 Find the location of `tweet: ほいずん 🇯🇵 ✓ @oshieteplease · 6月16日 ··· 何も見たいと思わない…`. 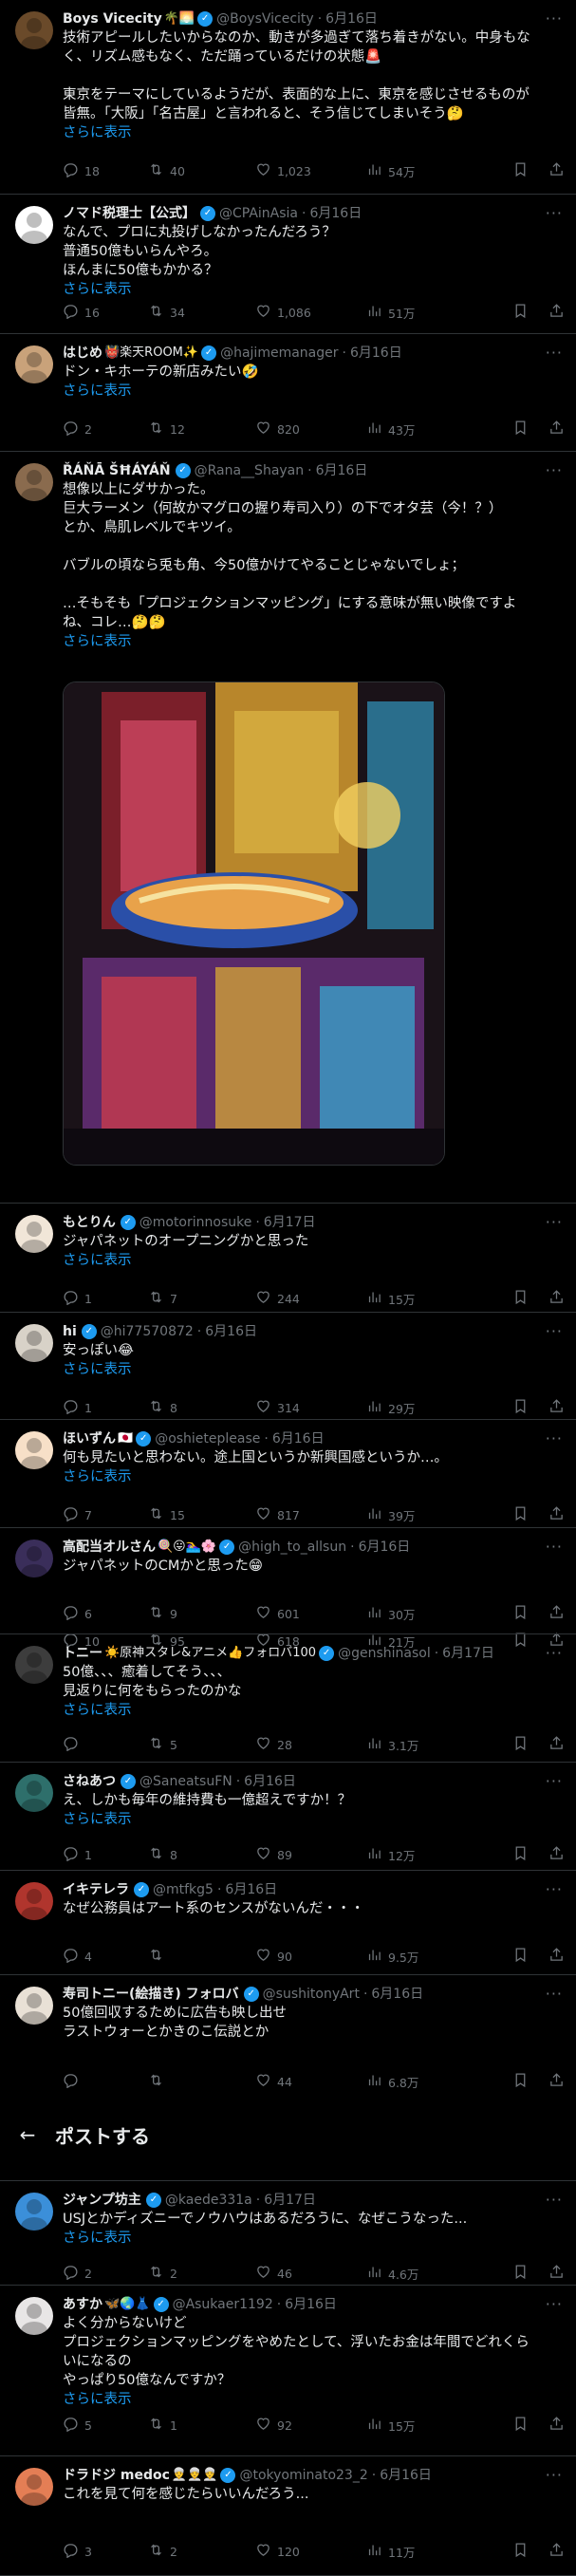

tweet: ほいずん 🇯🇵 ✓ @oshieteplease · 6月16日 ··· 何も見たいと思わない… is located at coordinates (288, 1474).